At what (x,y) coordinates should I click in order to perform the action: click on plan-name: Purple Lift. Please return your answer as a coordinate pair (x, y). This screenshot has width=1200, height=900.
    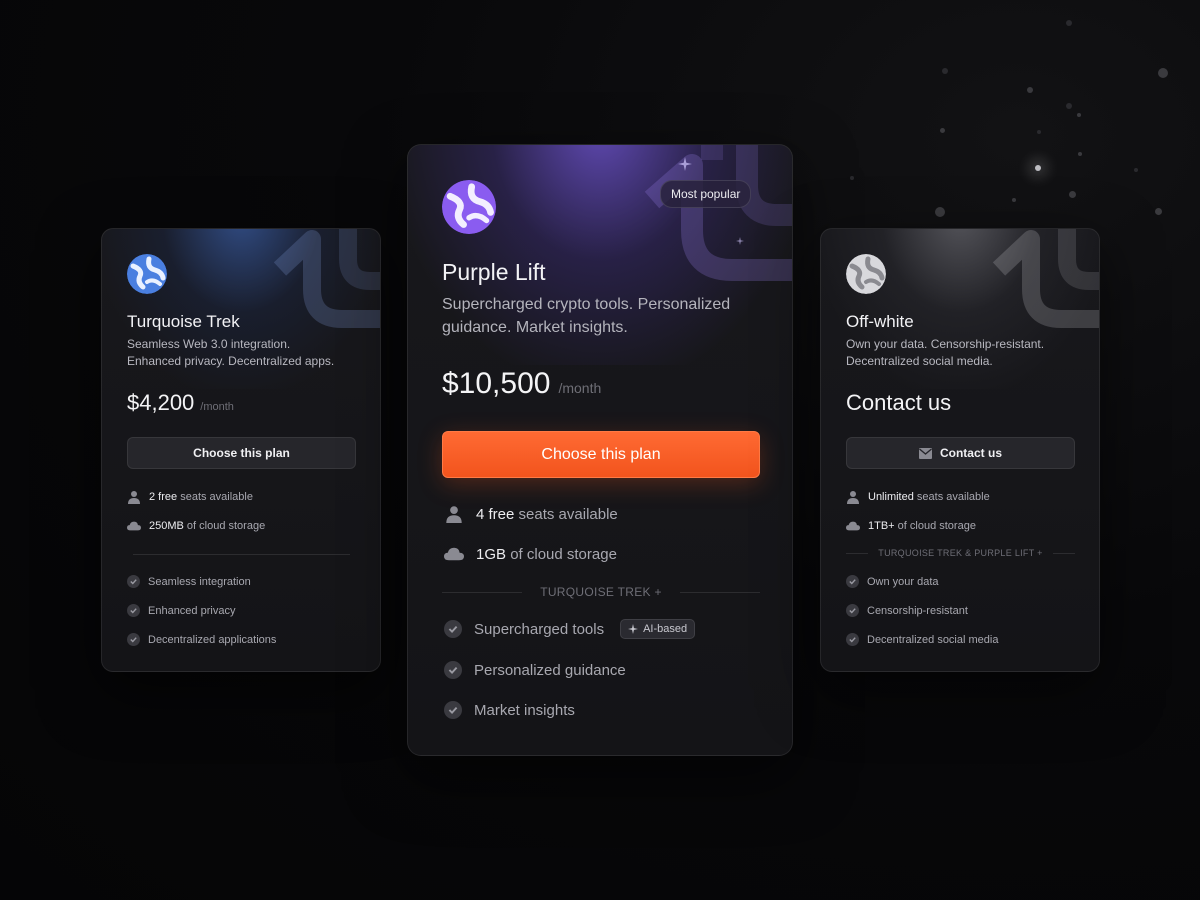
    Looking at the image, I should click on (494, 272).